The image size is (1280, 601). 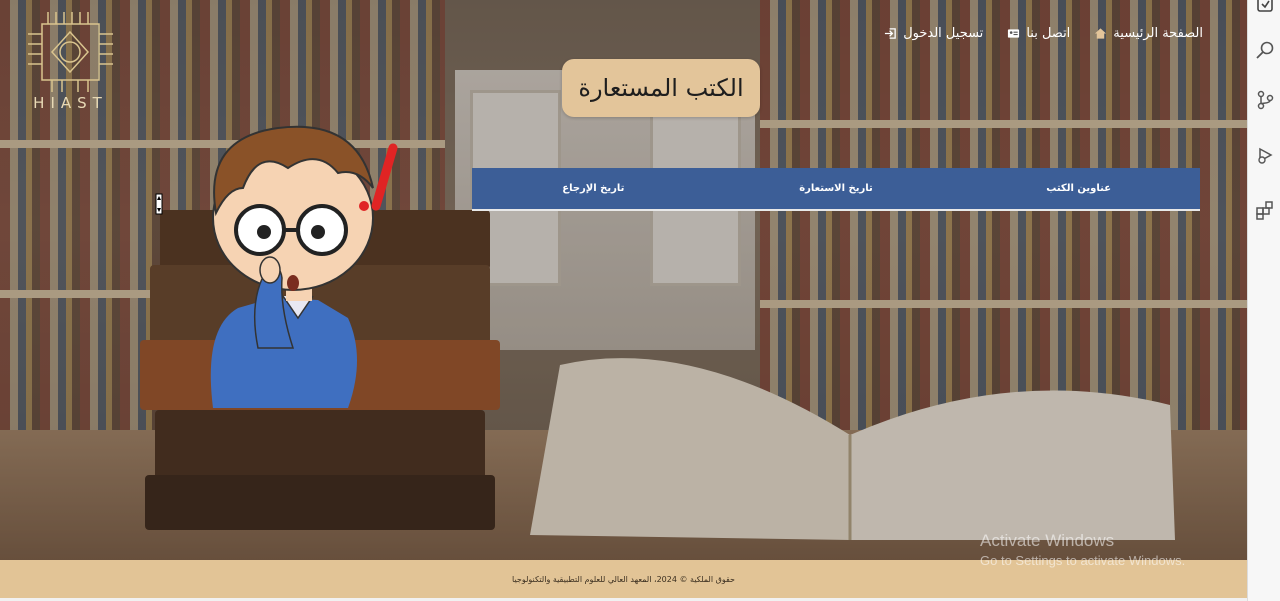 I want to click on source-control-icon, so click(x=1265, y=100).